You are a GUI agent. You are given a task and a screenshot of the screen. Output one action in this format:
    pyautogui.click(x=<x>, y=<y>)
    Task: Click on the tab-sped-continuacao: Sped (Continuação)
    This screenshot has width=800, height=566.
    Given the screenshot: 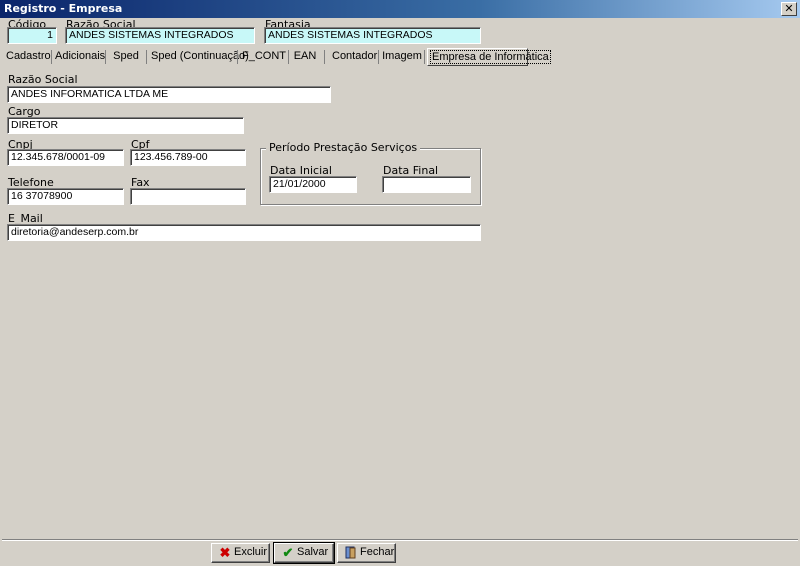 What is the action you would take?
    pyautogui.click(x=200, y=57)
    